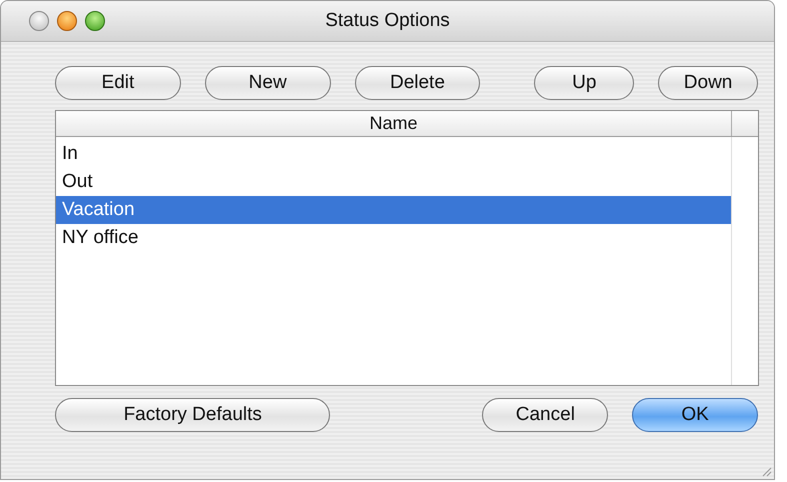 The width and height of the screenshot is (787, 482). I want to click on dialog-button: Factory Defaults, so click(192, 415).